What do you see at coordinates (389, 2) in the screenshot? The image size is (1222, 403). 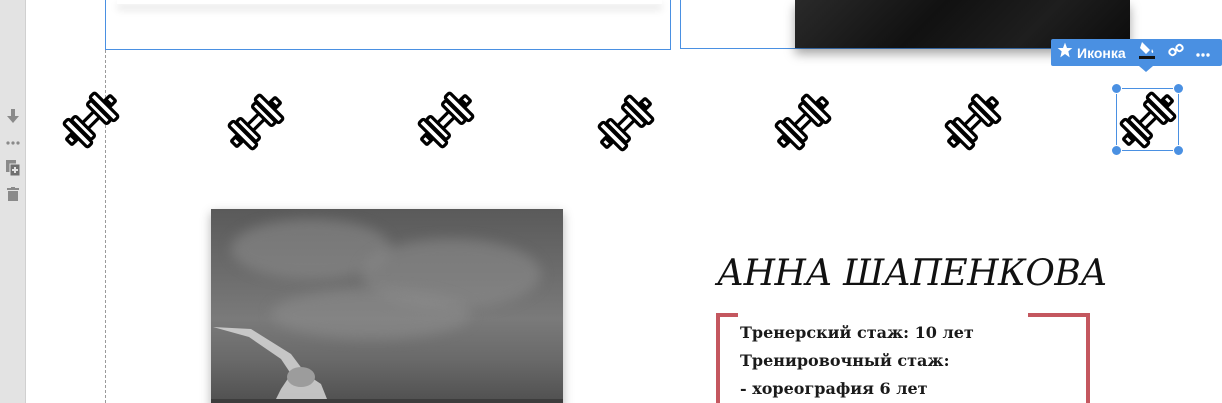 I see `content-card` at bounding box center [389, 2].